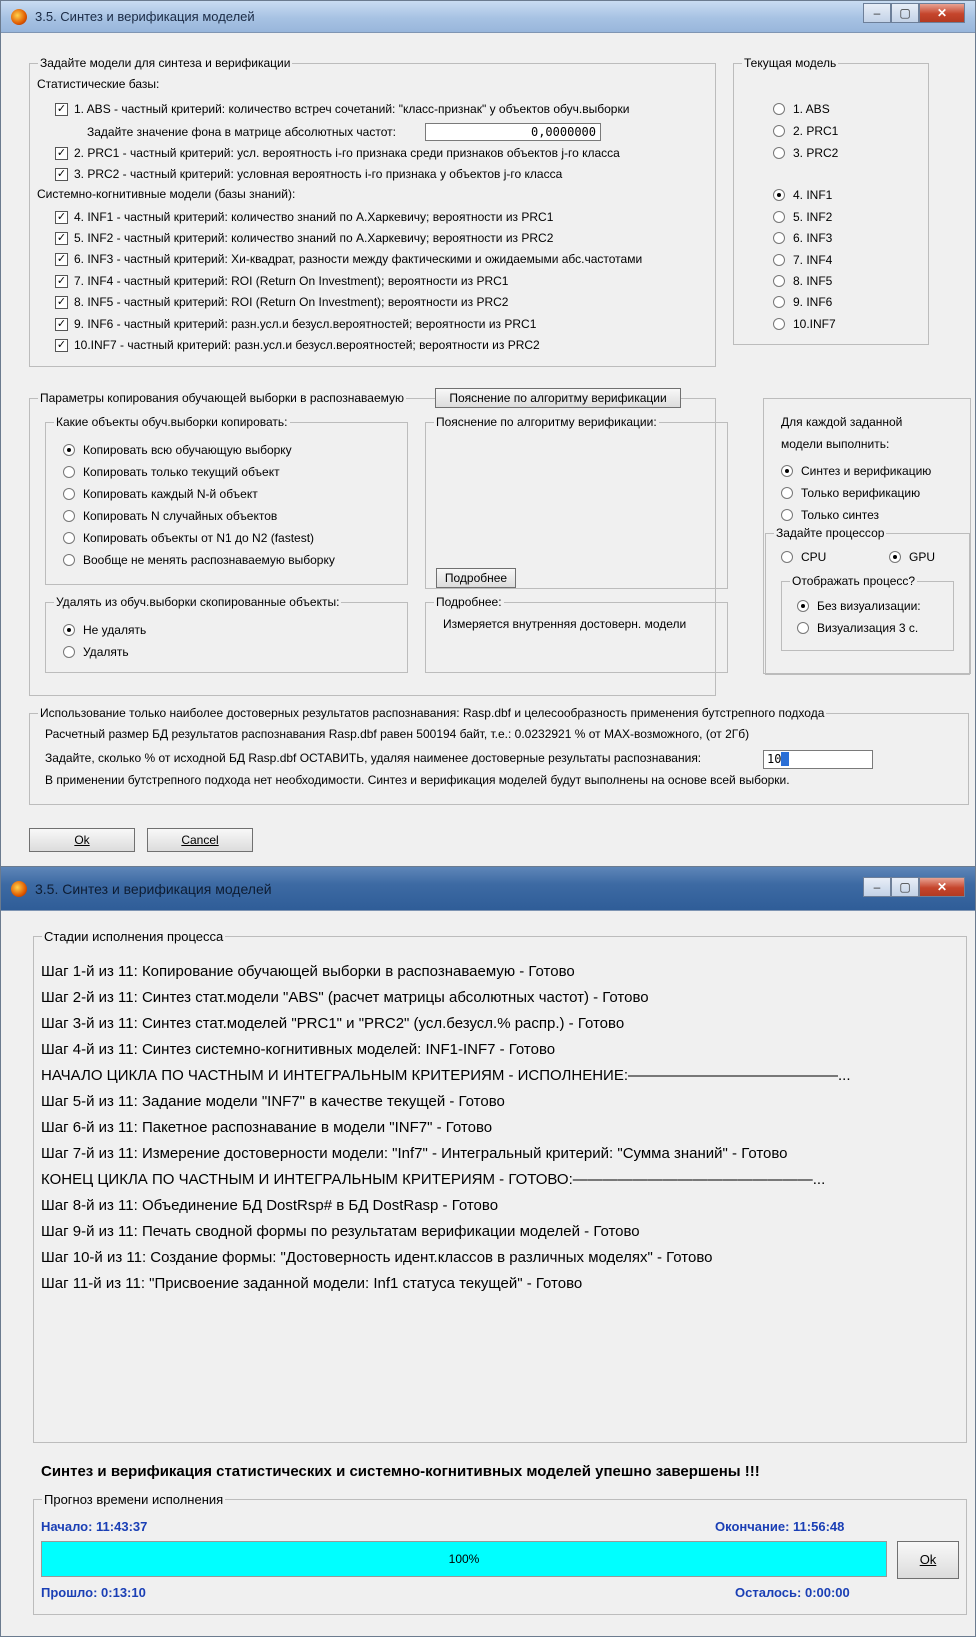 This screenshot has height=1637, width=976. Describe the element at coordinates (859, 606) in the screenshot. I see `radio-no-visualization: Без визуализации:` at that location.